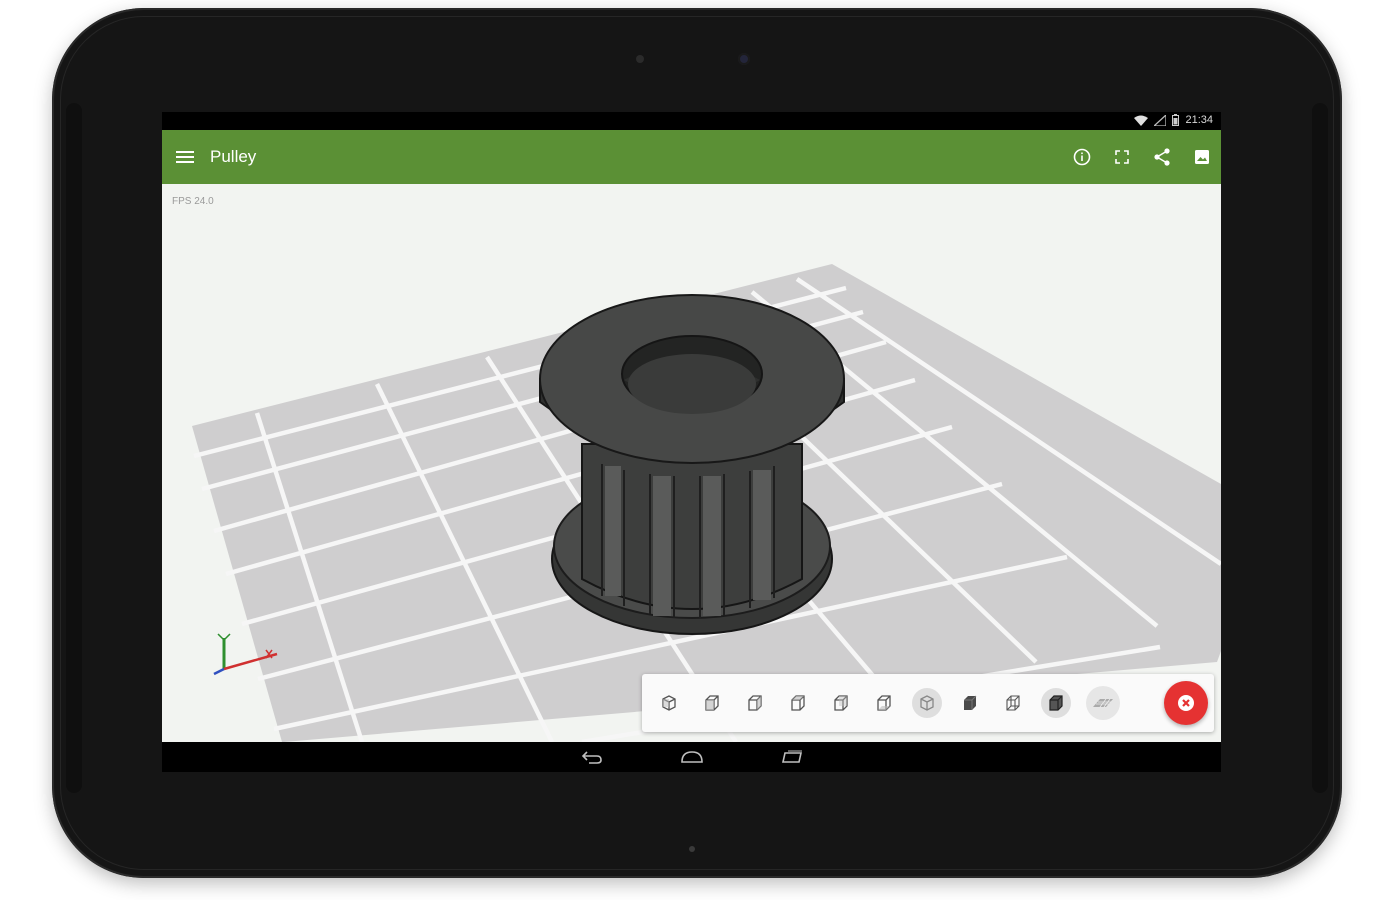  Describe the element at coordinates (1141, 120) in the screenshot. I see `wifi-icon` at that location.